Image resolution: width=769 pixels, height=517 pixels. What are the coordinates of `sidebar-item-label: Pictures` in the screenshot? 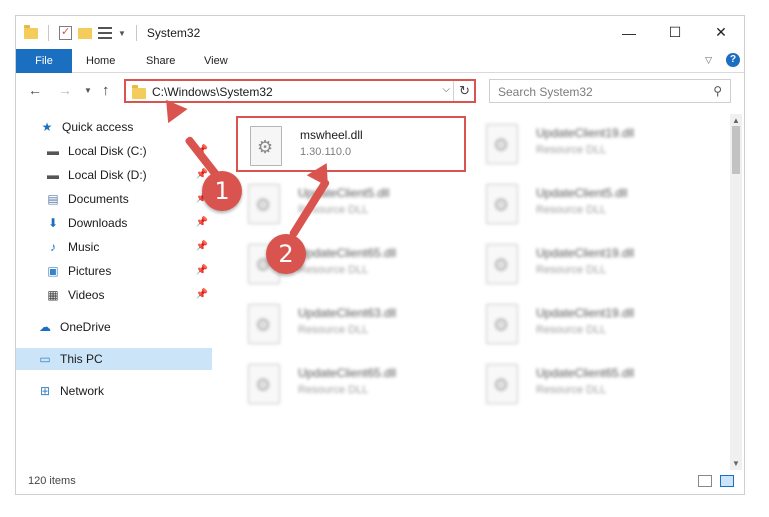 It's located at (90, 271).